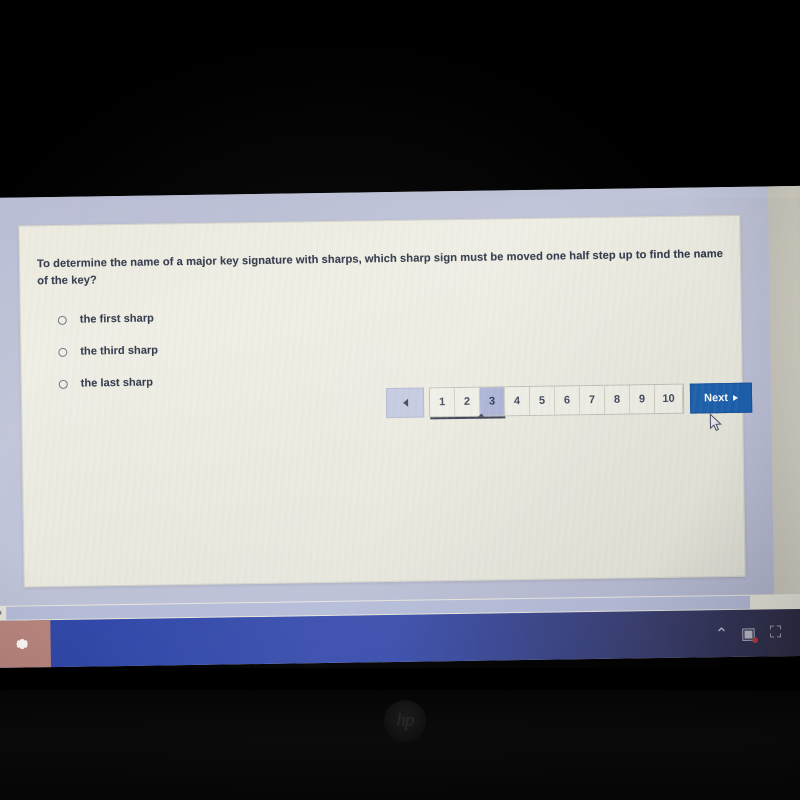  Describe the element at coordinates (716, 398) in the screenshot. I see `next-button-label: Next` at that location.